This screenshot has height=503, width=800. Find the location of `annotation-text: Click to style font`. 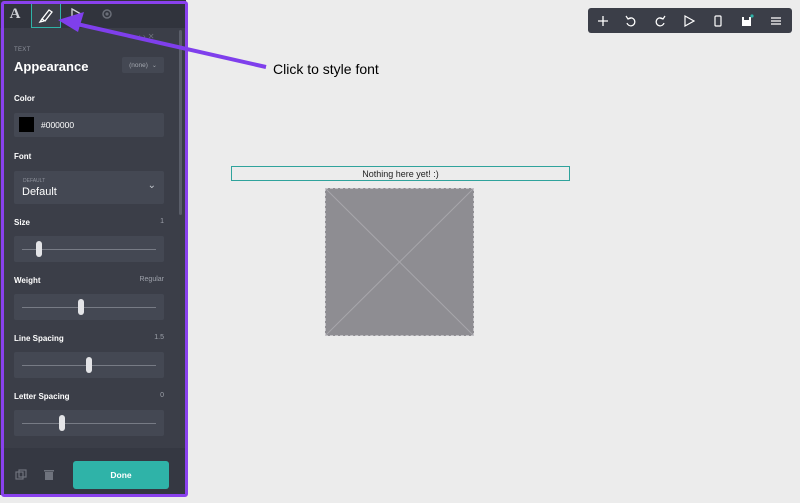

annotation-text: Click to style font is located at coordinates (326, 69).